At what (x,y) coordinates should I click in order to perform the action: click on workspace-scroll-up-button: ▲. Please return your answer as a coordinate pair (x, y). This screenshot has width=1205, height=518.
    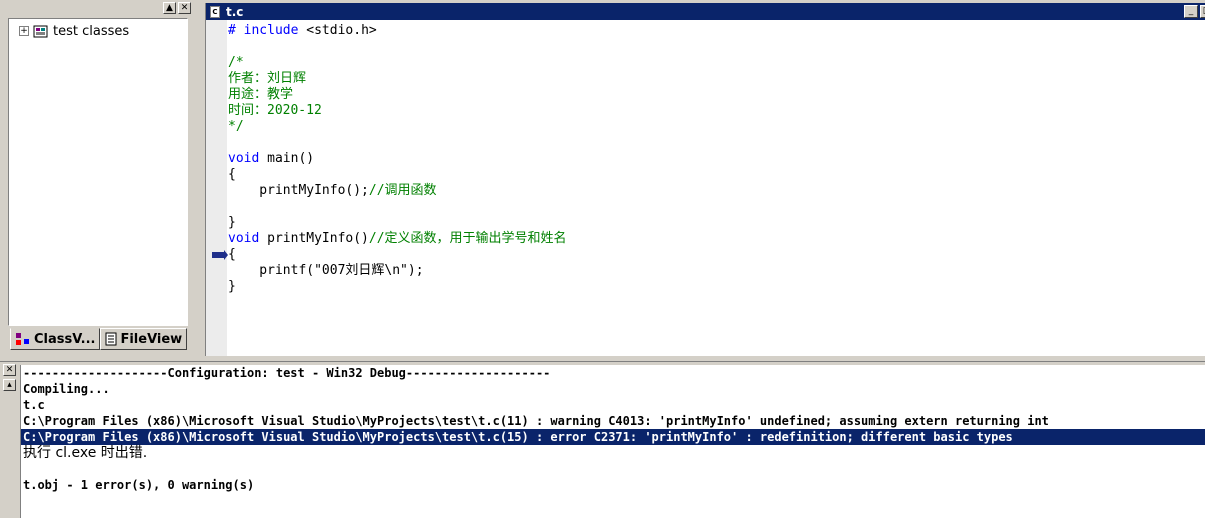
    Looking at the image, I should click on (169, 8).